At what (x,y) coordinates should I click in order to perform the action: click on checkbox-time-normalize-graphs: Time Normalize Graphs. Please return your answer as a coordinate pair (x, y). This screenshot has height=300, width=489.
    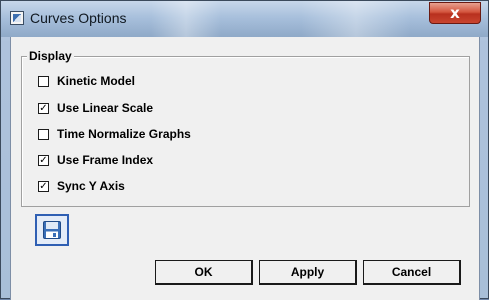
    Looking at the image, I should click on (114, 134).